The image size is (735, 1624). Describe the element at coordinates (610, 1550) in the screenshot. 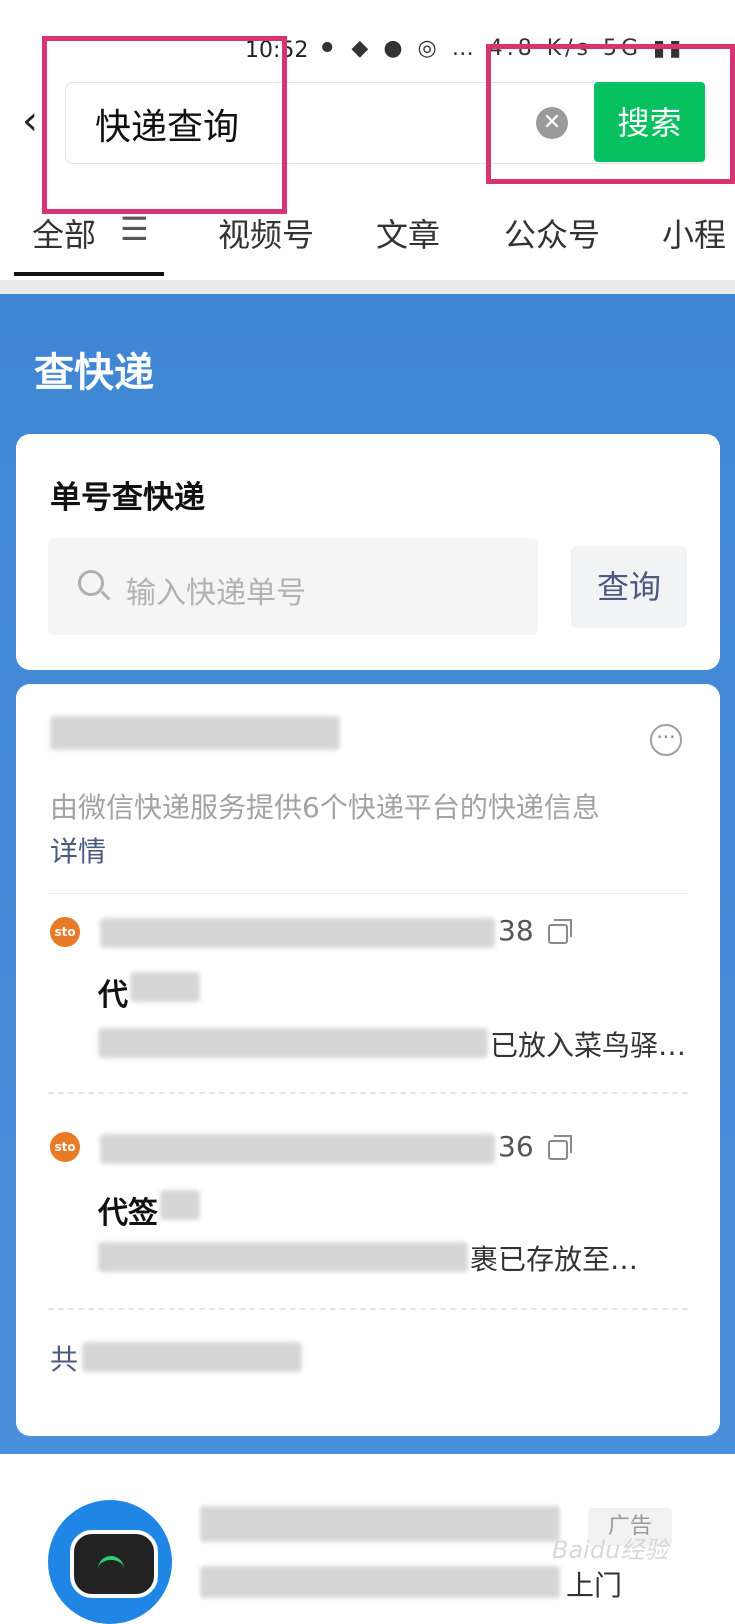

I see `watermark: Baidu经验` at that location.